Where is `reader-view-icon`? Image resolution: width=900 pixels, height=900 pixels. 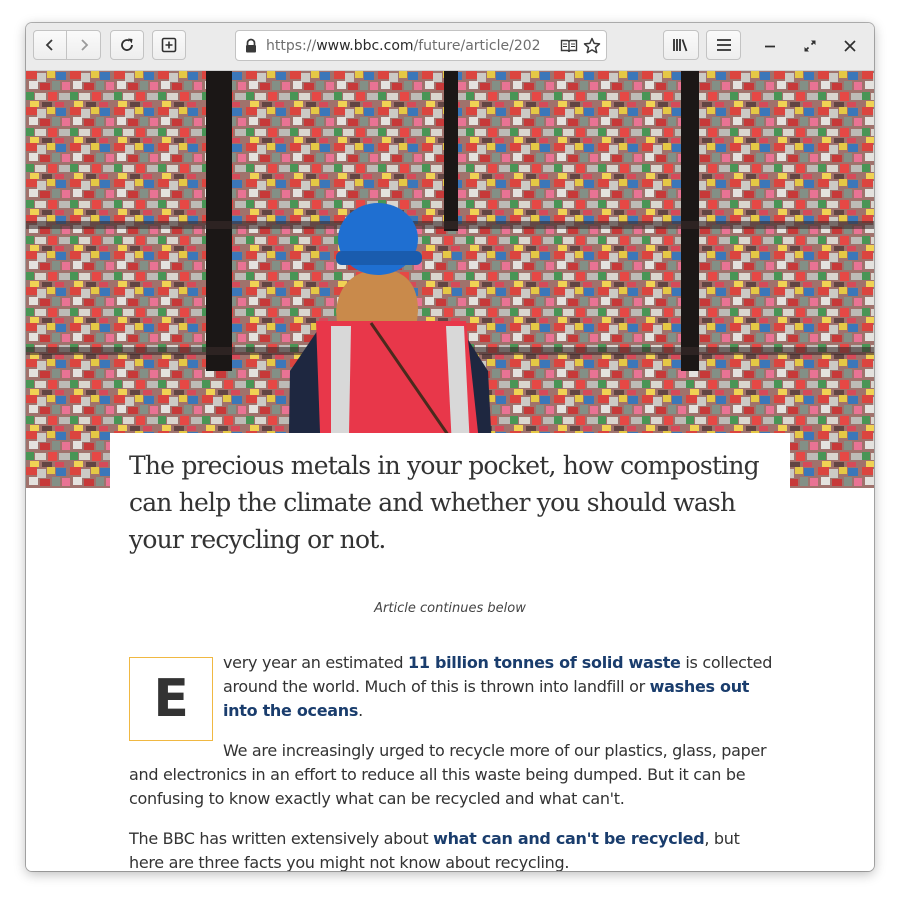
reader-view-icon is located at coordinates (569, 46).